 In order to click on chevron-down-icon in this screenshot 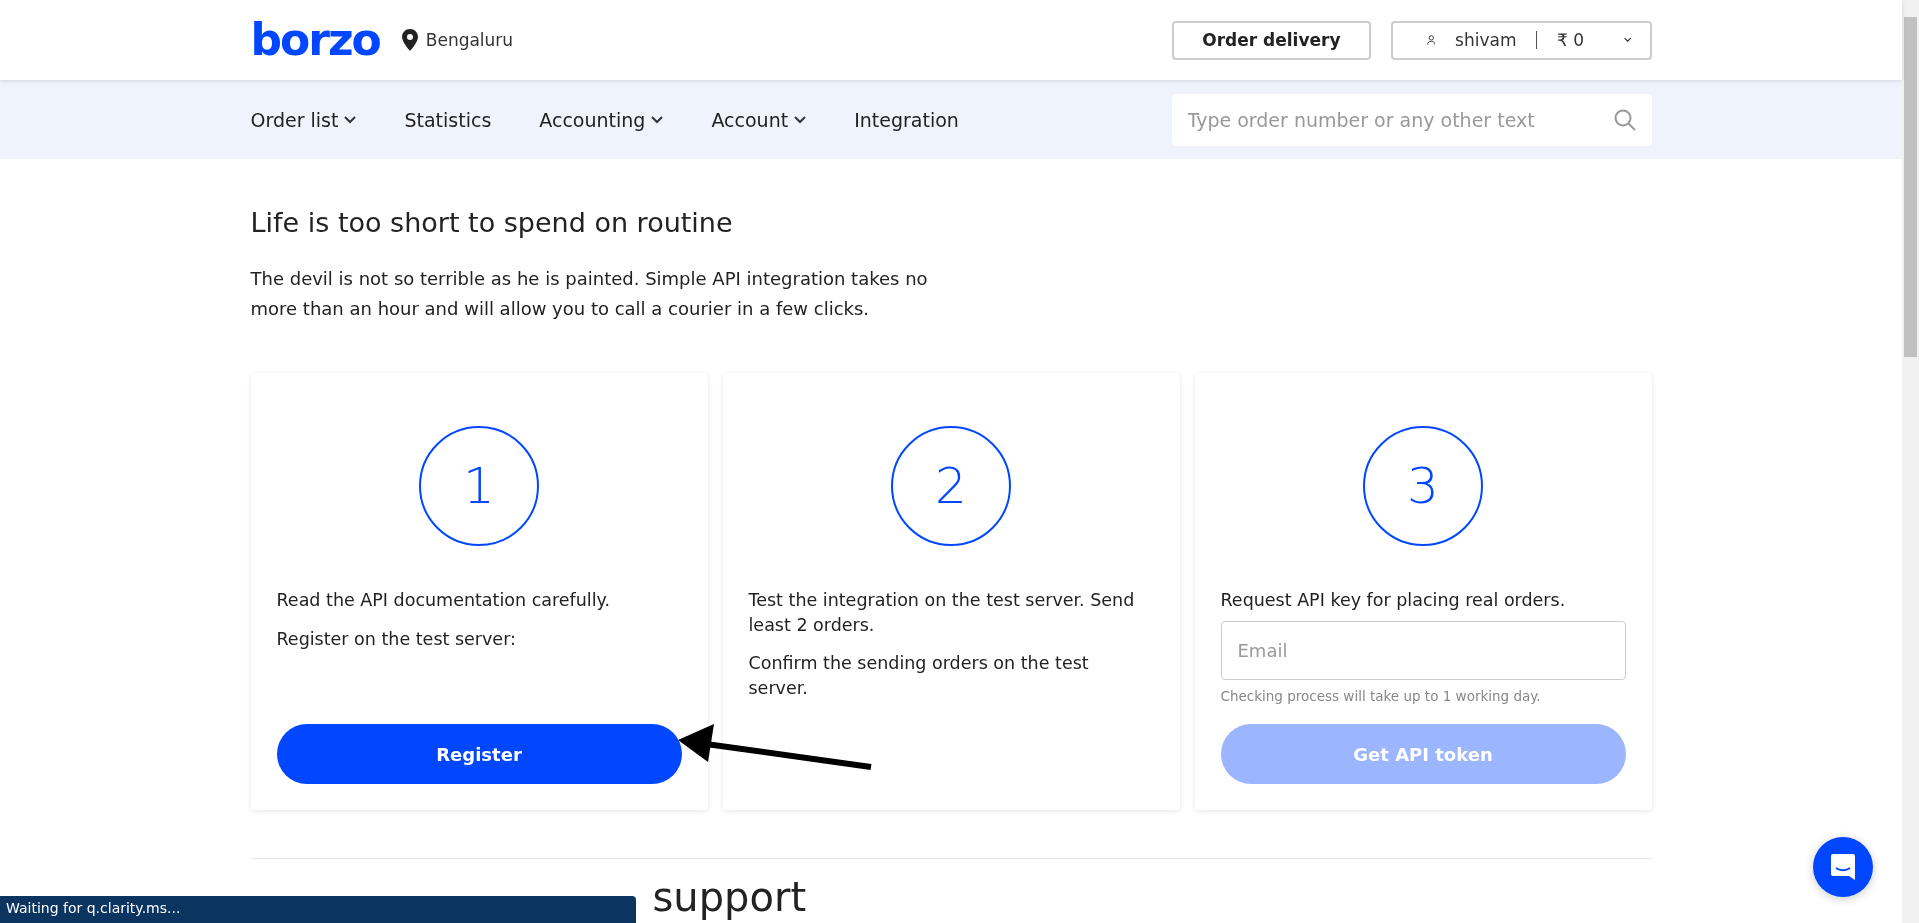, I will do `click(1628, 40)`.